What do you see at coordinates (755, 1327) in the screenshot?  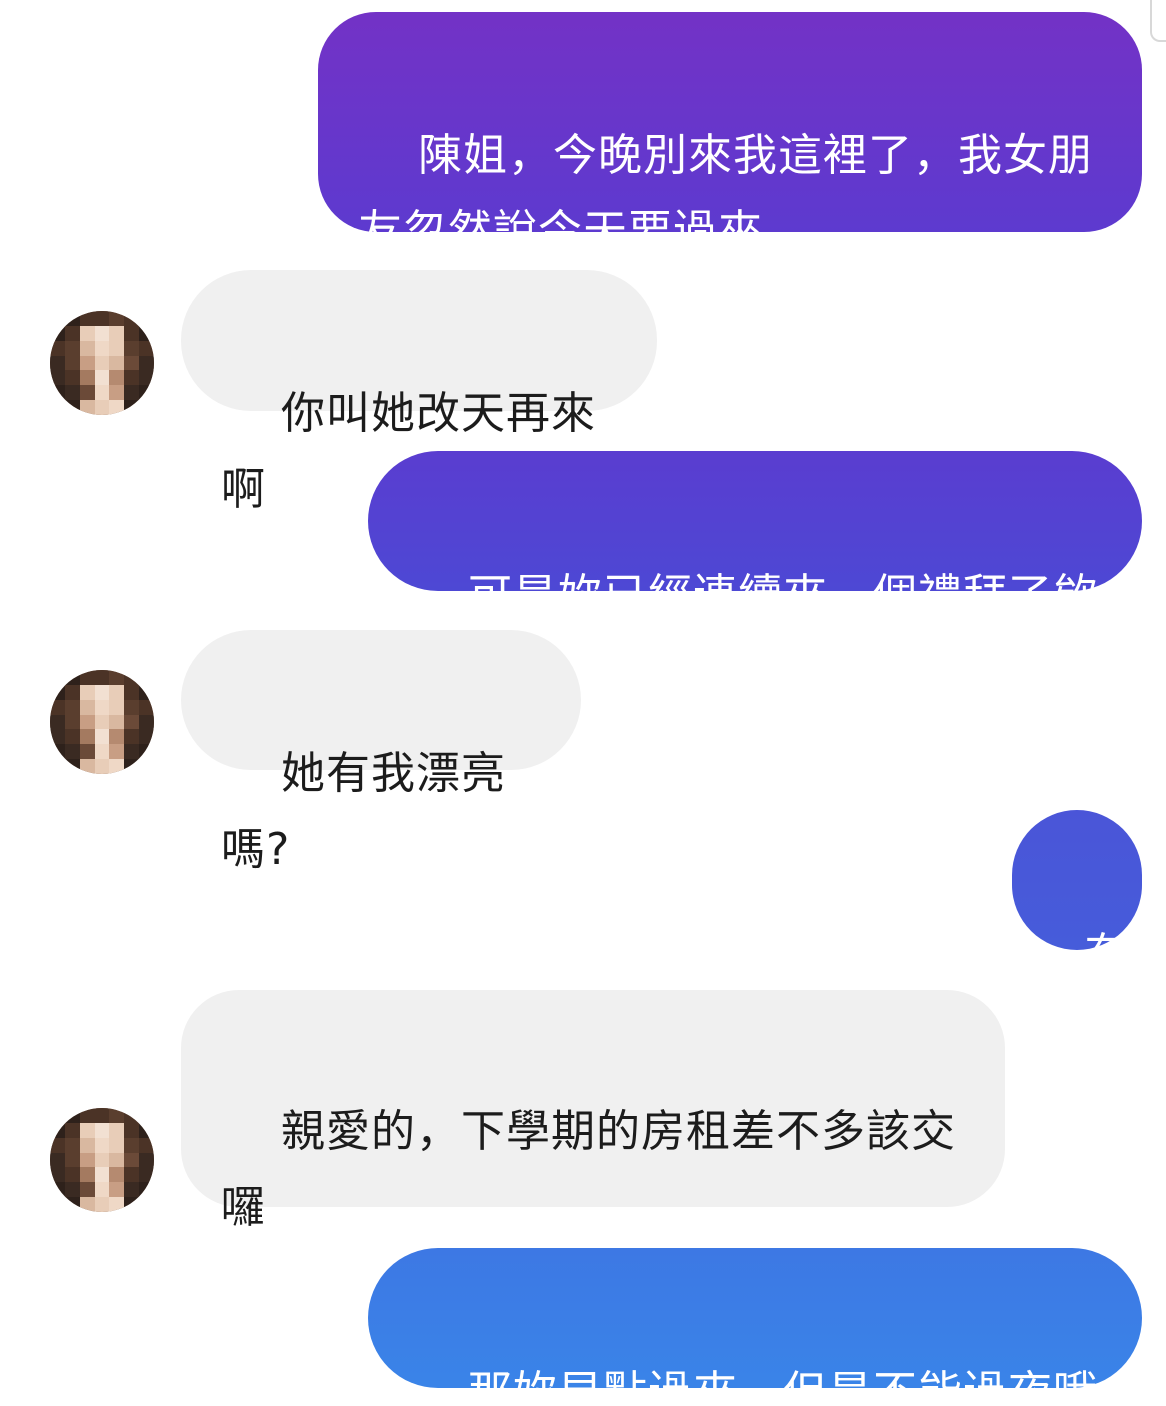 I see `sent-message-bubble: 那妳早點過來，但是不能過夜哦` at bounding box center [755, 1327].